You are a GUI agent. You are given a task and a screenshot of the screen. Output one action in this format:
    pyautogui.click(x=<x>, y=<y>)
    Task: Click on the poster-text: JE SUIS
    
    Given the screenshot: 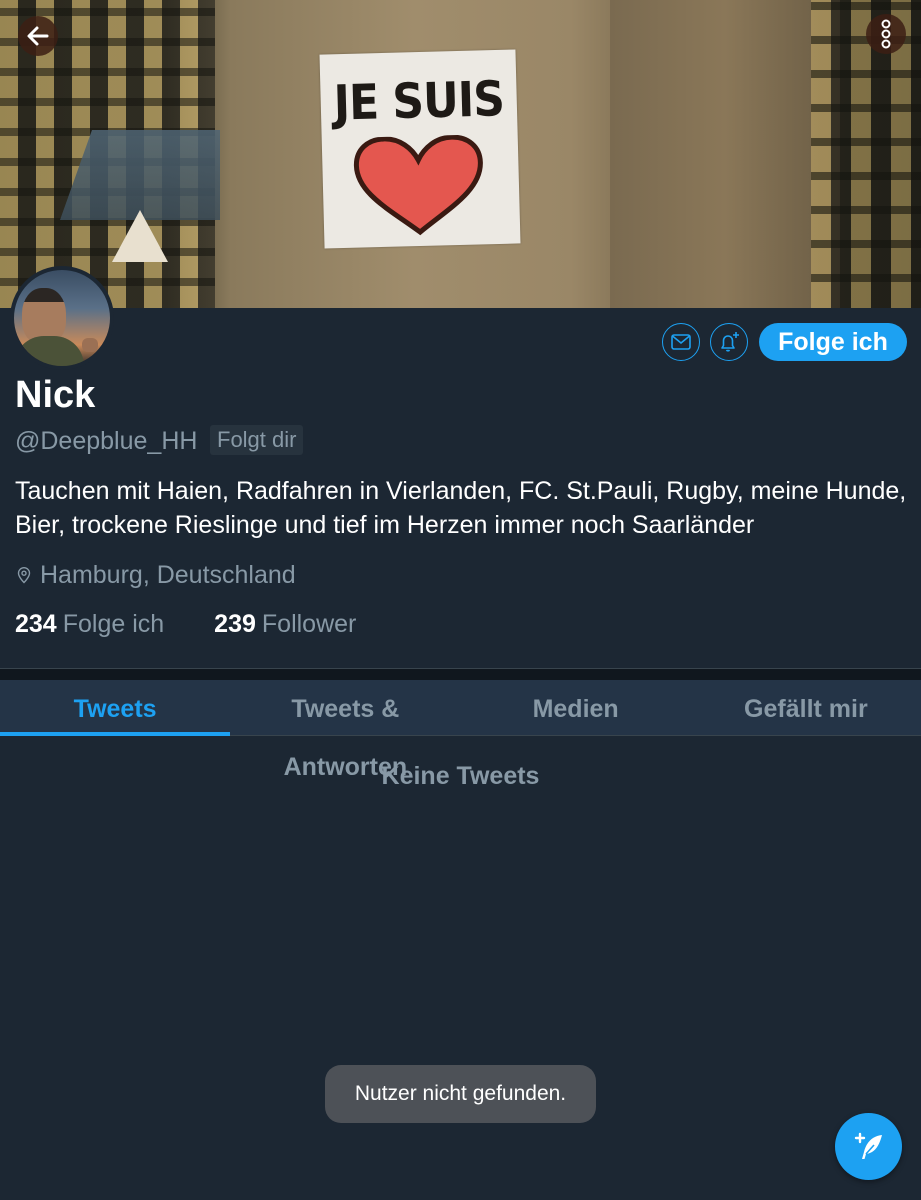 What is the action you would take?
    pyautogui.click(x=418, y=101)
    